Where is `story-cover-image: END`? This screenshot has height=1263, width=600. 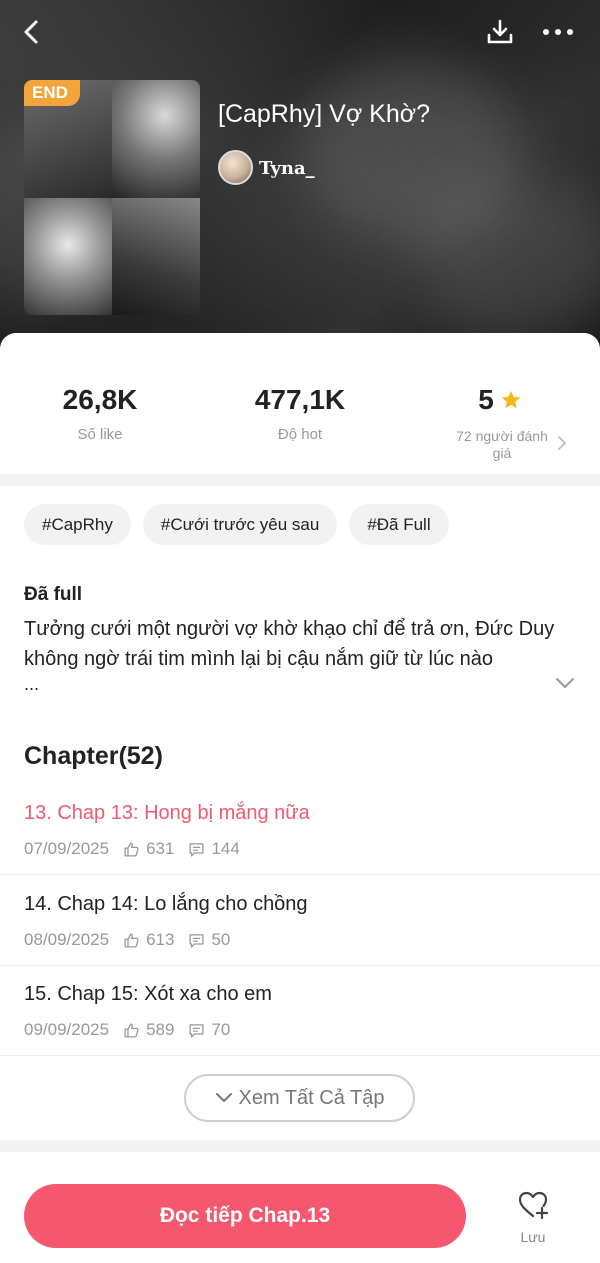
story-cover-image: END is located at coordinates (112, 197).